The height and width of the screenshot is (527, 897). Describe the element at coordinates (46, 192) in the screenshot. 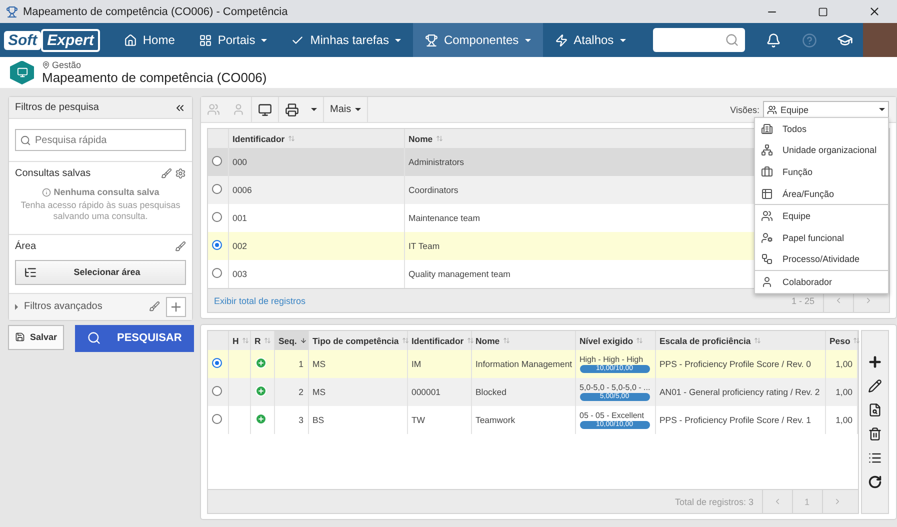

I see `info-icon` at that location.